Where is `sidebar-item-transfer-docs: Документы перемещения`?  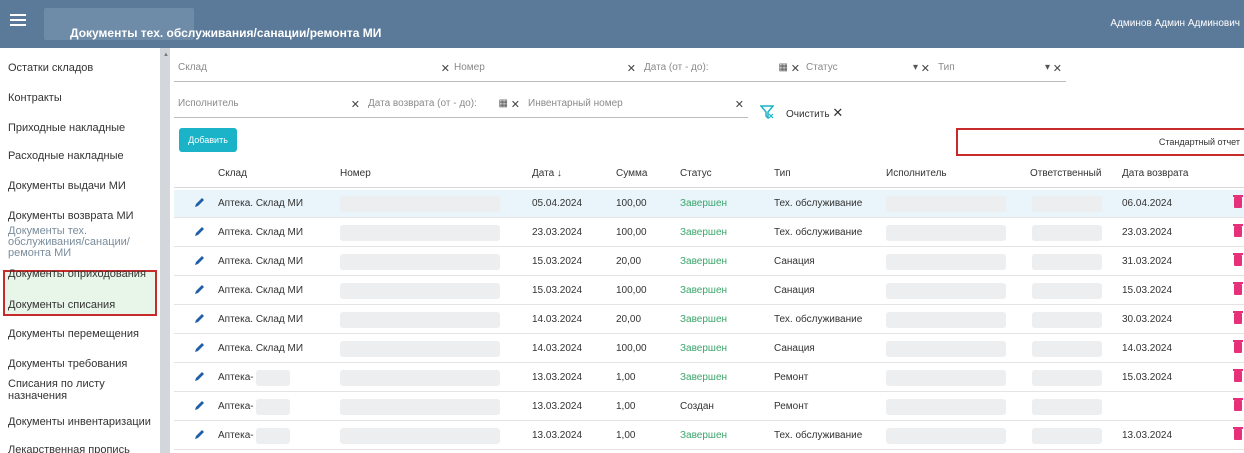
sidebar-item-transfer-docs: Документы перемещения is located at coordinates (84, 334).